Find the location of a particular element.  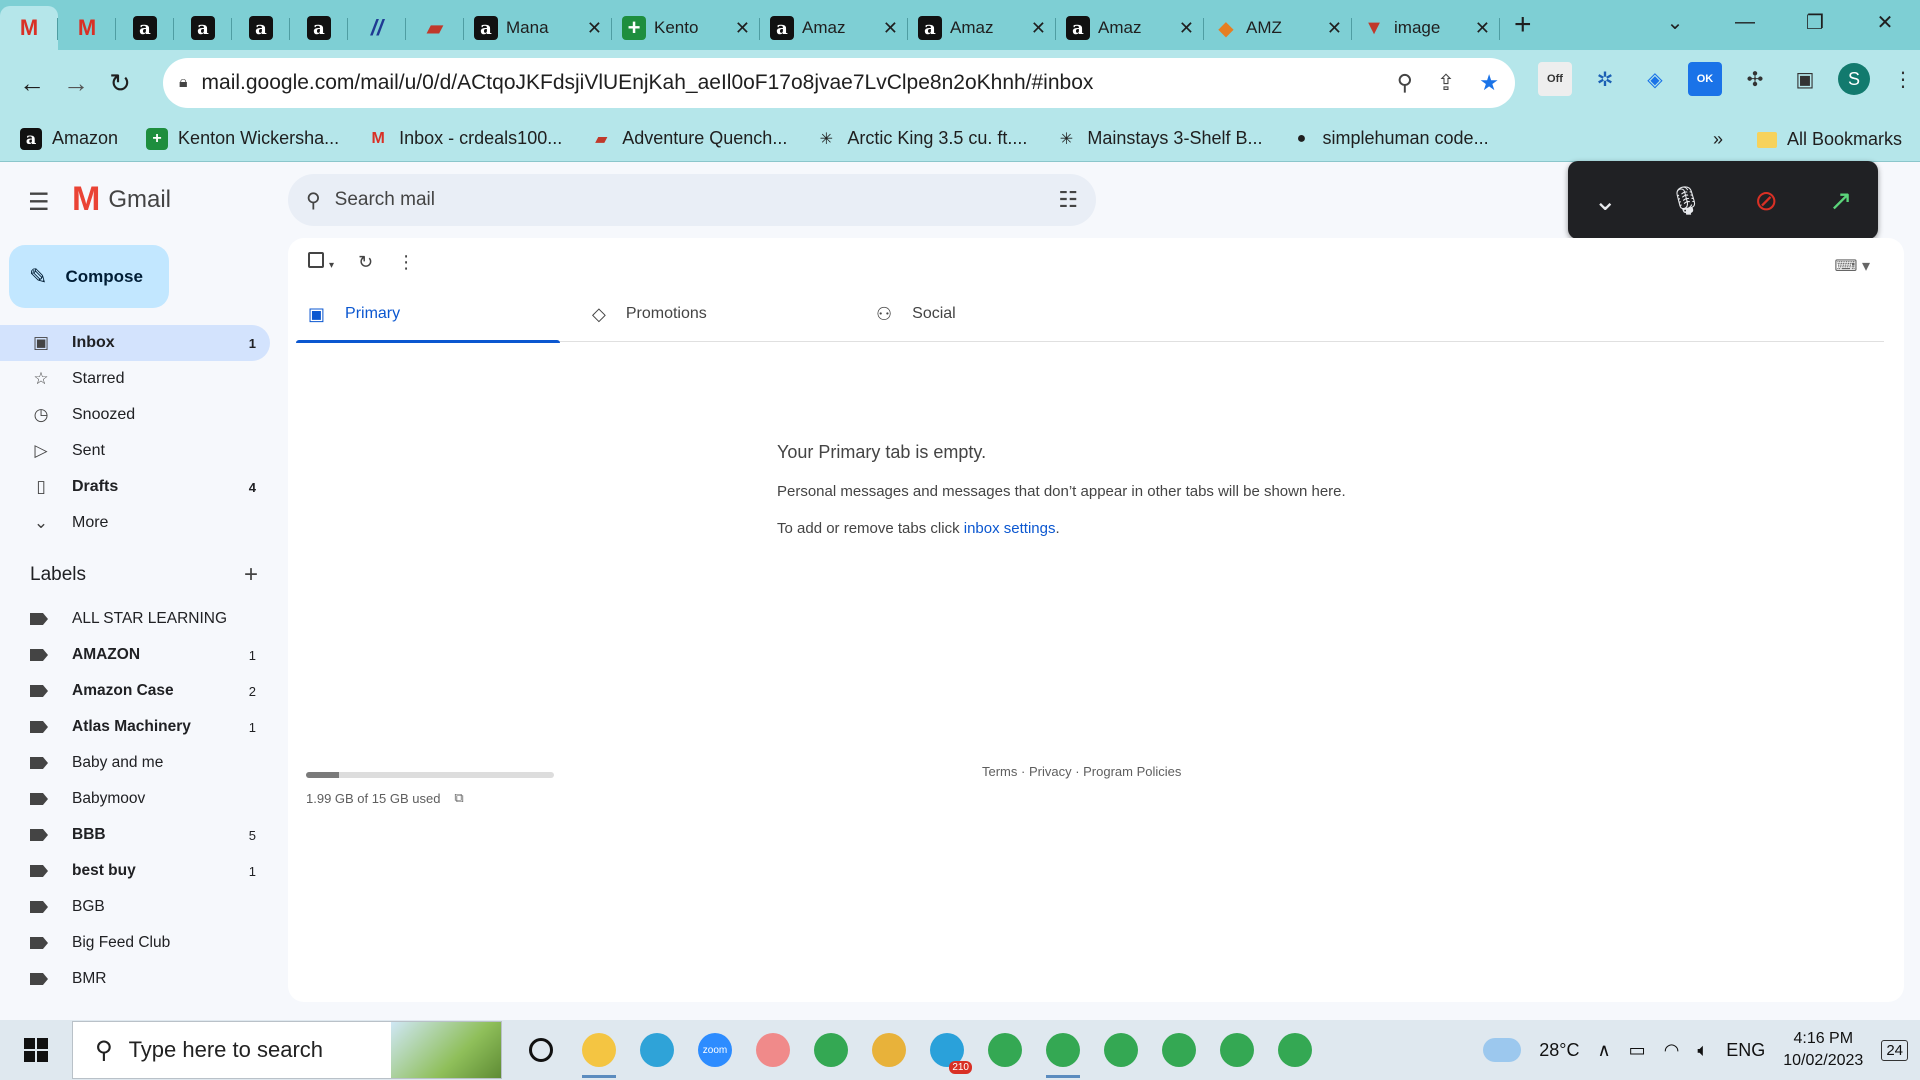

show-hidden-icons: ∧ is located at coordinates (1603, 1050).